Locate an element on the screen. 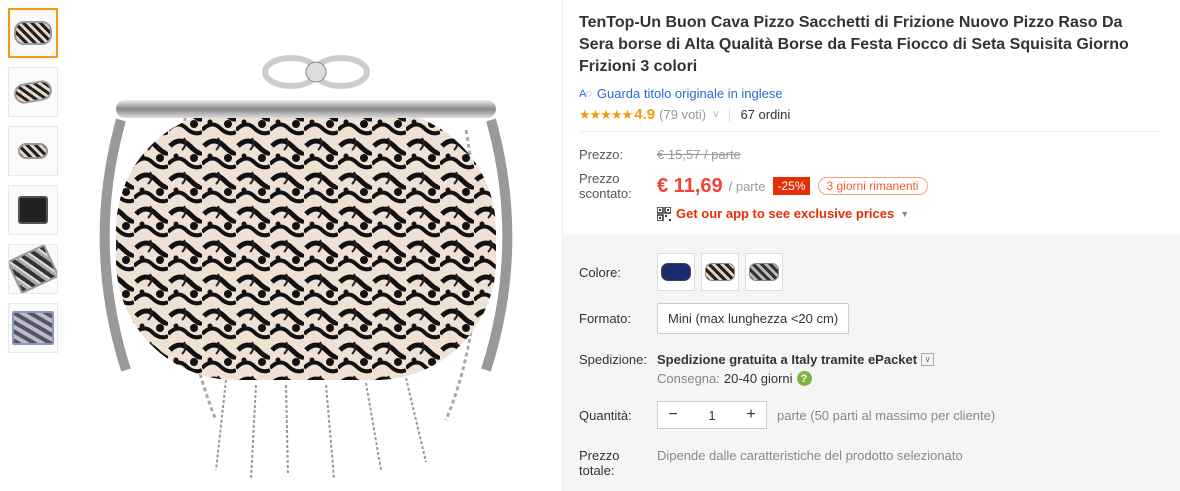  qr-code-icon is located at coordinates (664, 213).